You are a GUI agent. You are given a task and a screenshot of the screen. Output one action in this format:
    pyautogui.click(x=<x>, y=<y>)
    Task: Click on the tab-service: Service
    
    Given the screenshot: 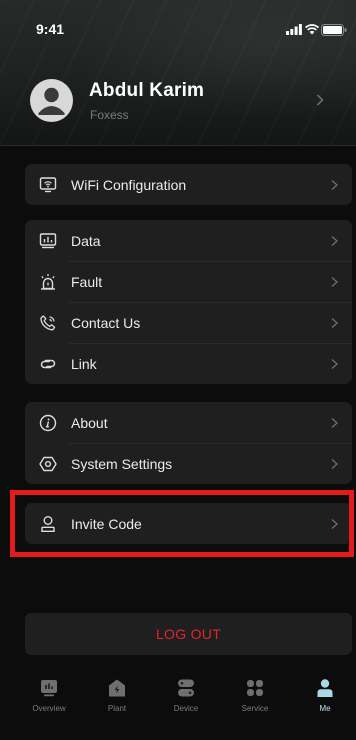 What is the action you would take?
    pyautogui.click(x=255, y=704)
    